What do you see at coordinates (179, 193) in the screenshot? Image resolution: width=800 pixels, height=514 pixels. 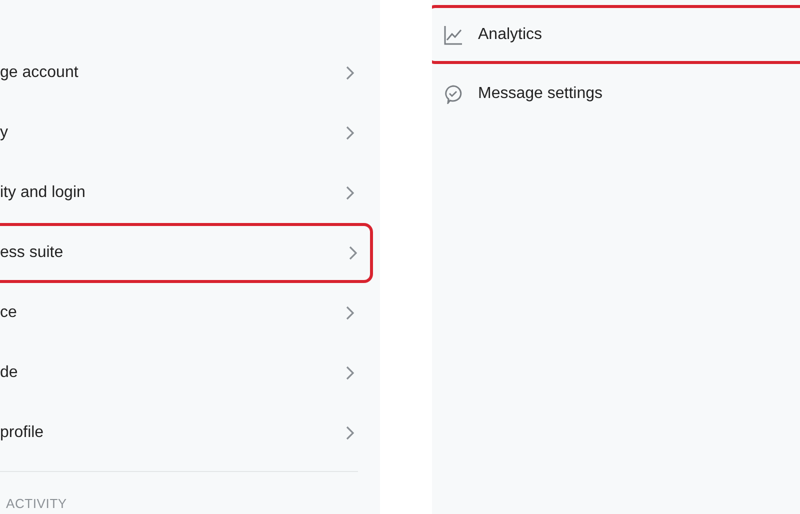 I see `menu-item: ity and login` at bounding box center [179, 193].